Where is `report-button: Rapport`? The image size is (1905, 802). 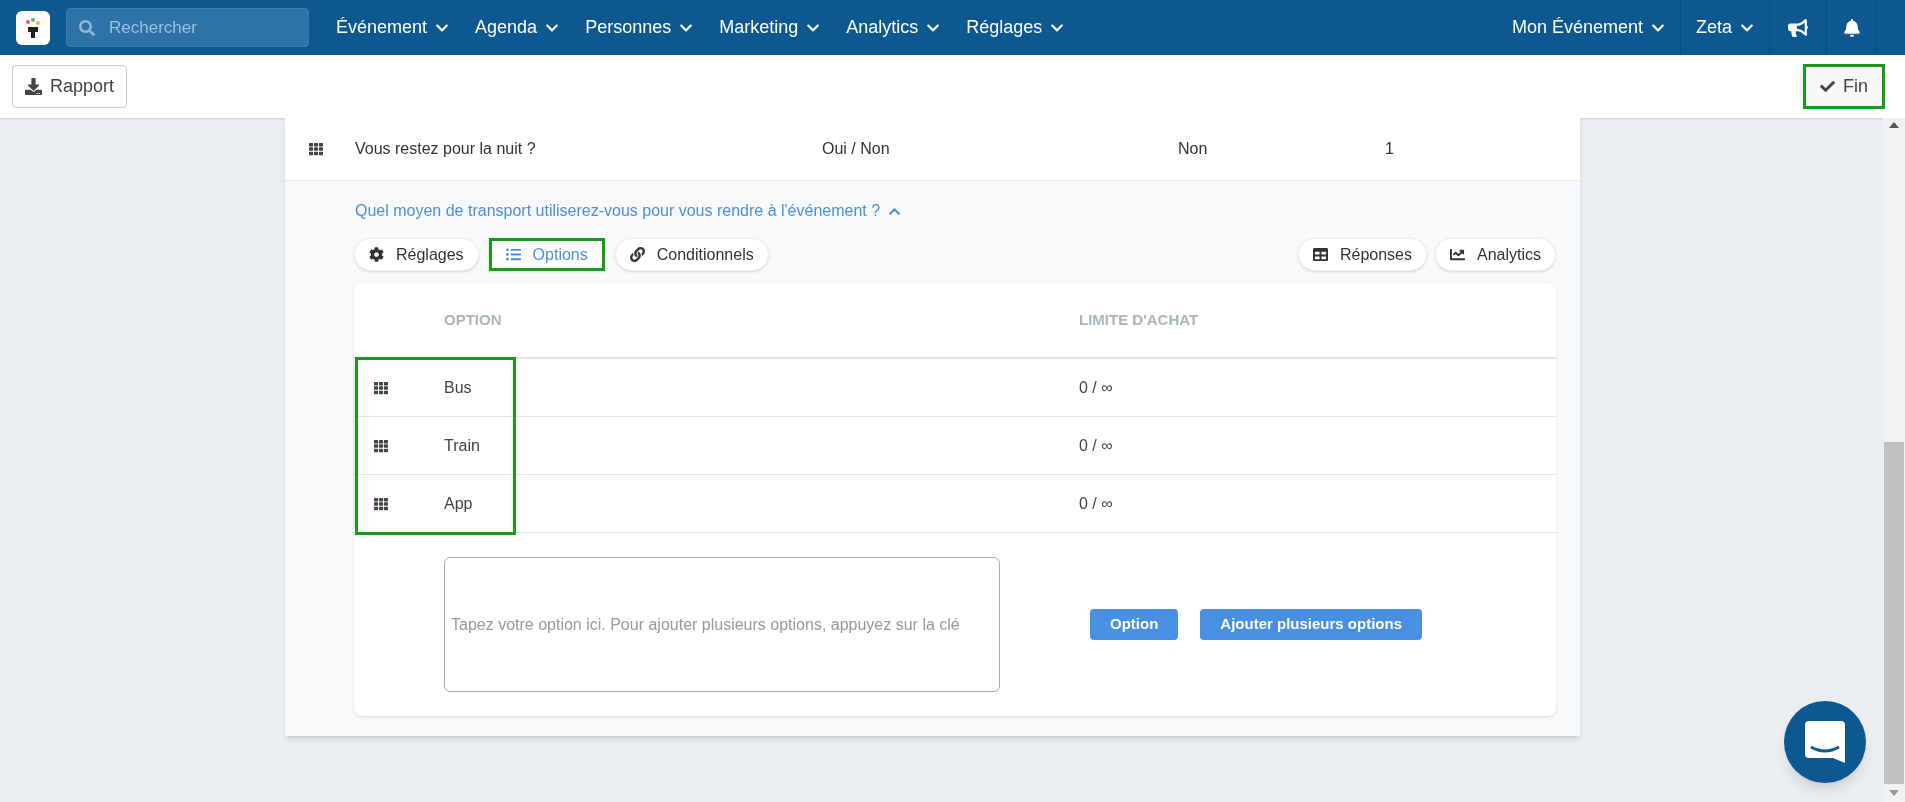 report-button: Rapport is located at coordinates (70, 86).